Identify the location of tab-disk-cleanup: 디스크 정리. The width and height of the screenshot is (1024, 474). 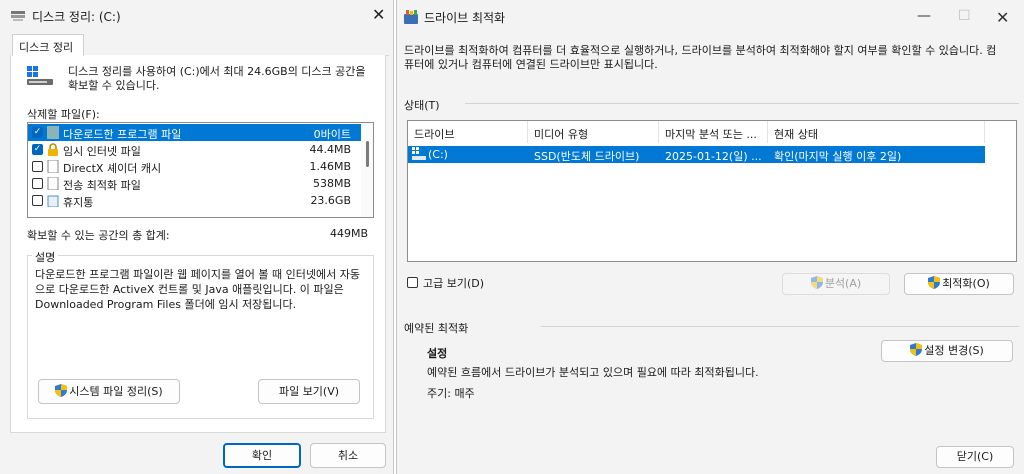
(48, 45).